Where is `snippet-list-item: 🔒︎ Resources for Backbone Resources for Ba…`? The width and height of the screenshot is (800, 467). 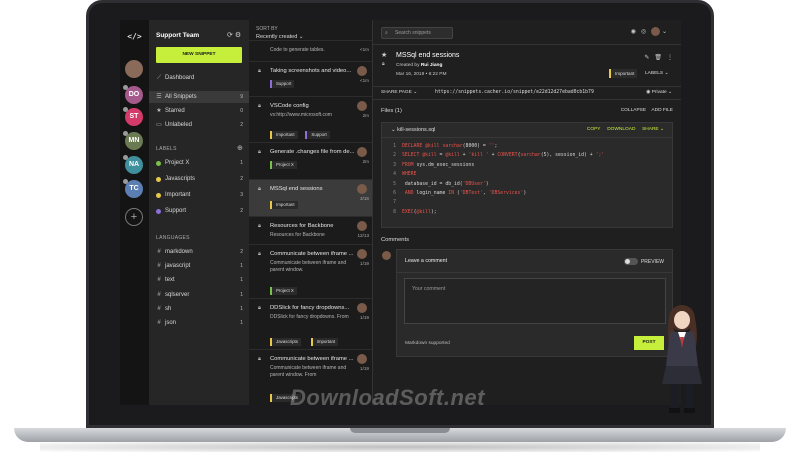 snippet-list-item: 🔒︎ Resources for Backbone Resources for Ba… is located at coordinates (310, 230).